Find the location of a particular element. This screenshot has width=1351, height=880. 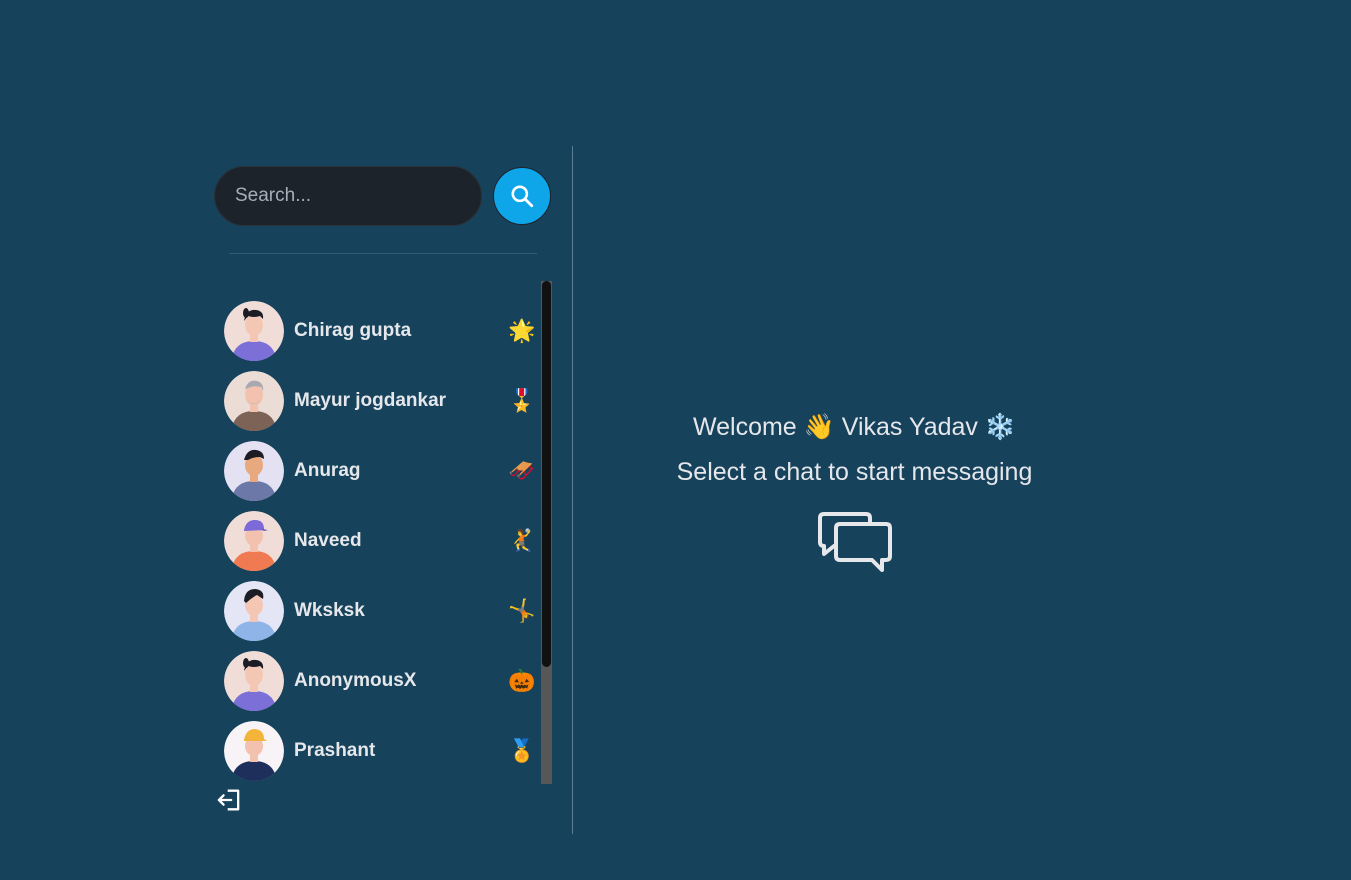

search-form is located at coordinates (383, 196).